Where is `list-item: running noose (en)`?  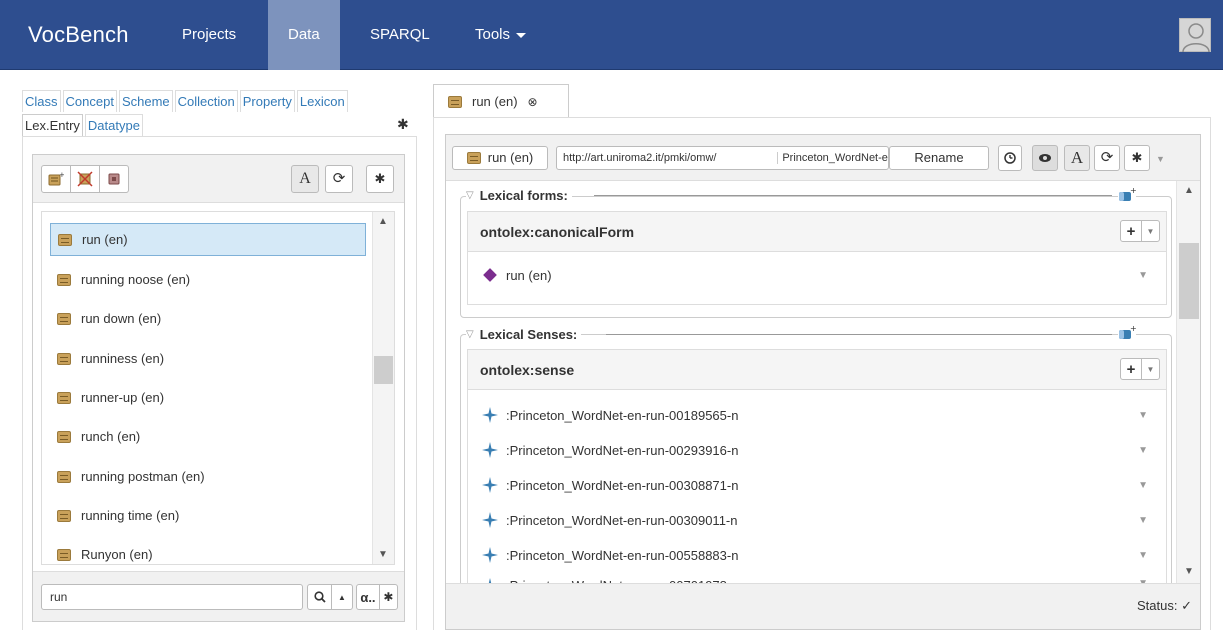 list-item: running noose (en) is located at coordinates (208, 279).